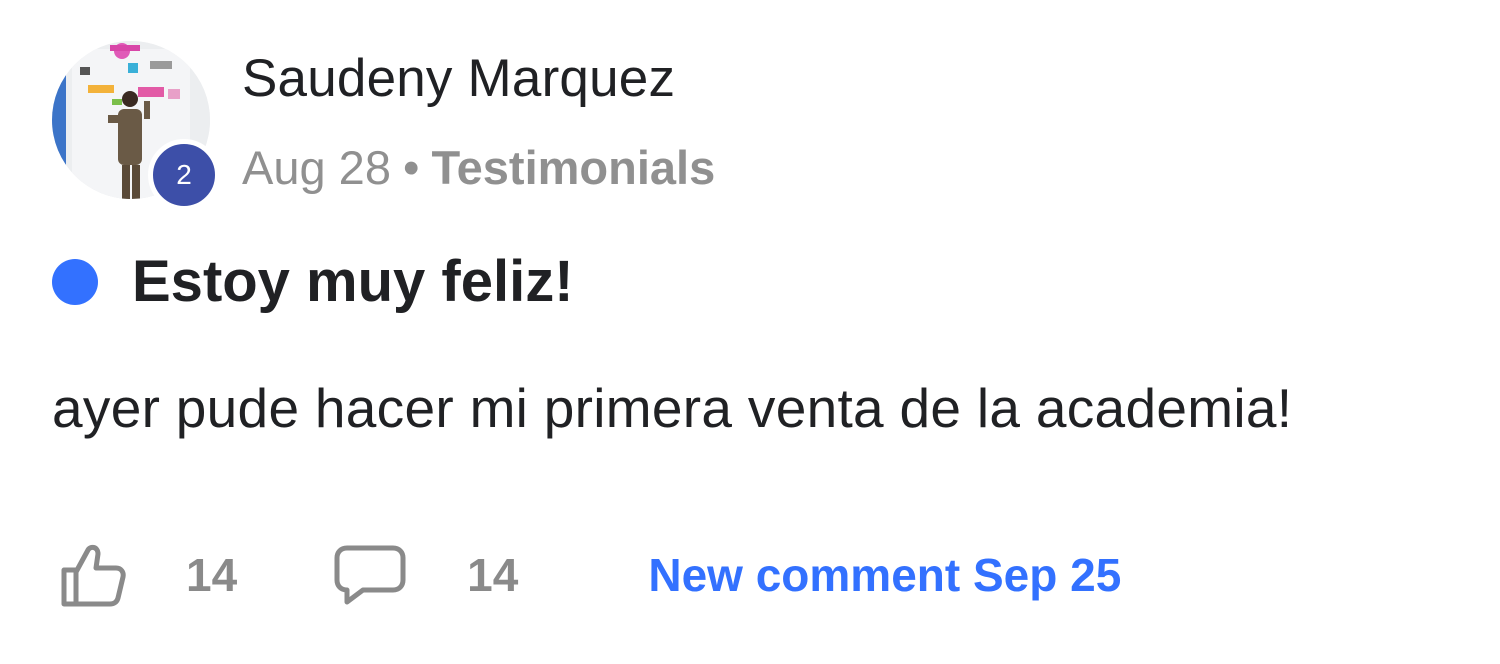  Describe the element at coordinates (573, 167) in the screenshot. I see `post-category: Testimonials` at that location.